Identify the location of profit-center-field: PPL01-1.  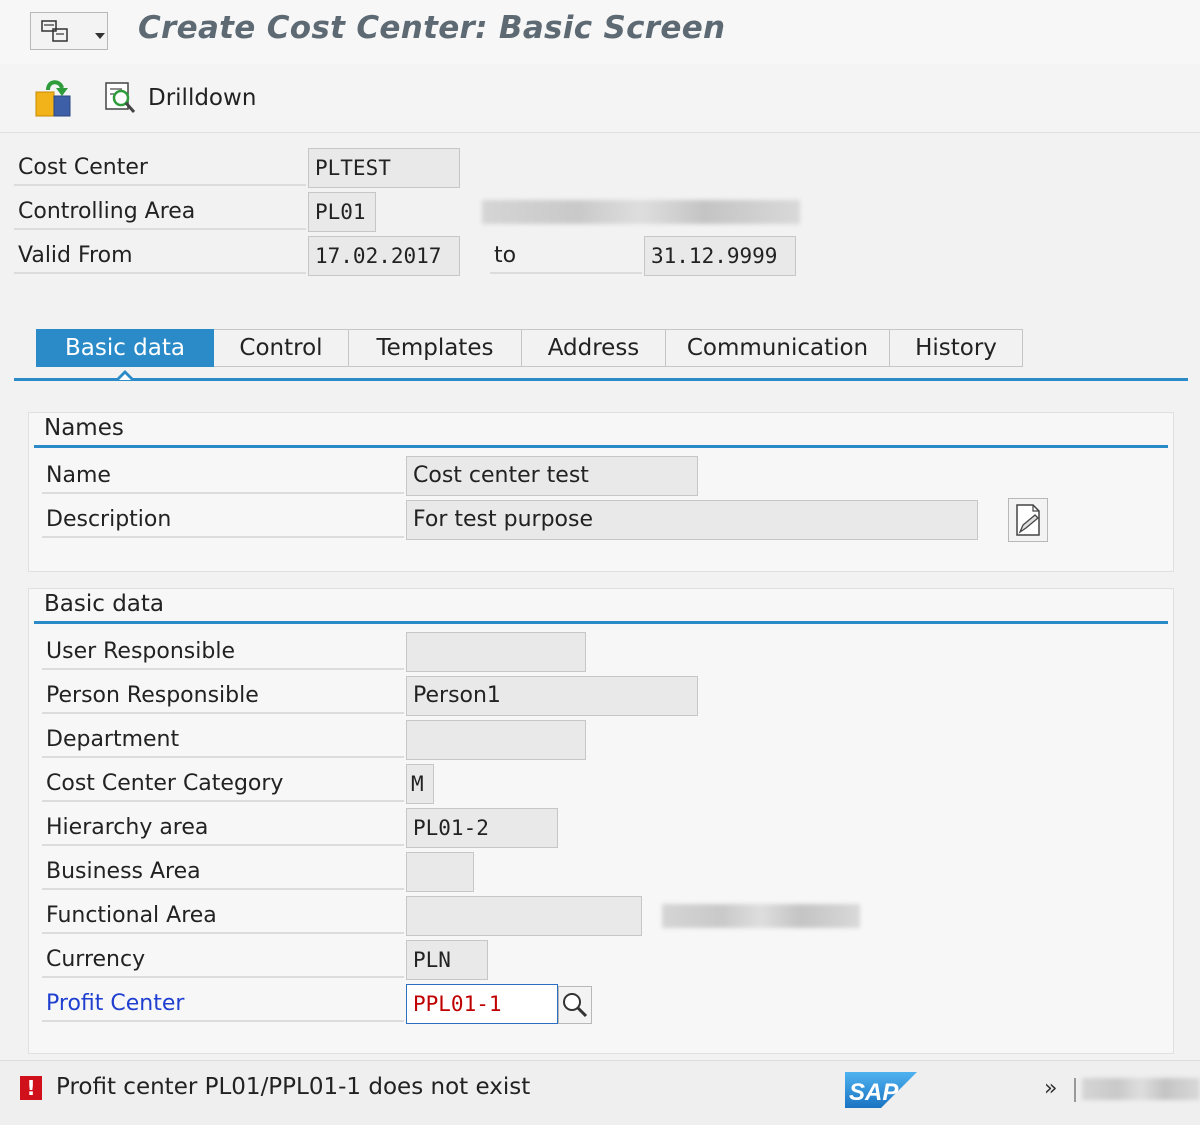
(482, 1004).